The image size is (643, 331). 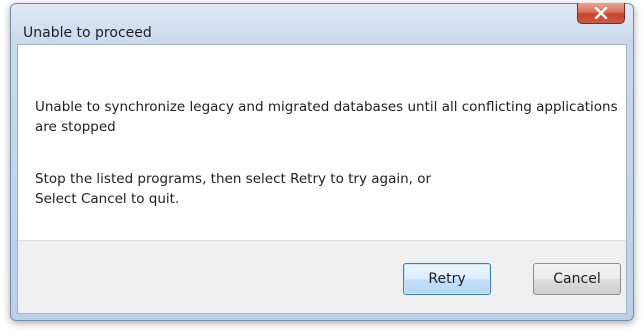 I want to click on cancel-button: Cancel, so click(x=577, y=279).